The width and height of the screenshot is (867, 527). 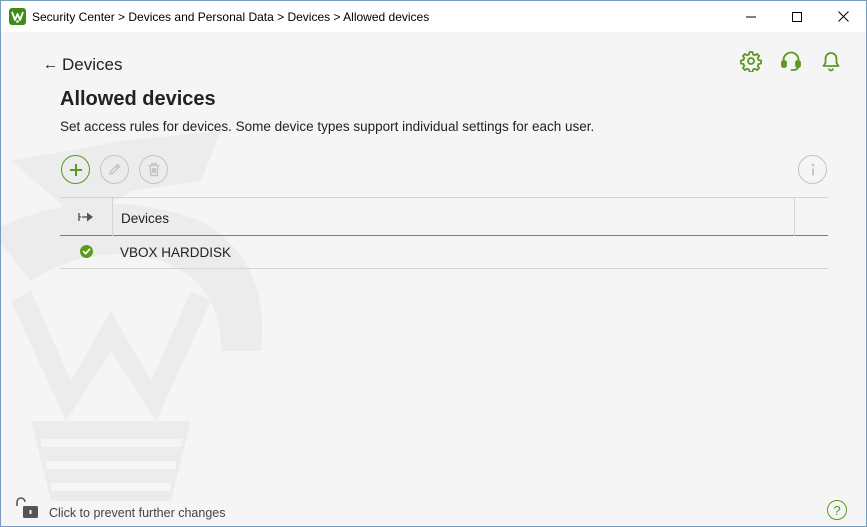 What do you see at coordinates (86, 251) in the screenshot?
I see `check-icon` at bounding box center [86, 251].